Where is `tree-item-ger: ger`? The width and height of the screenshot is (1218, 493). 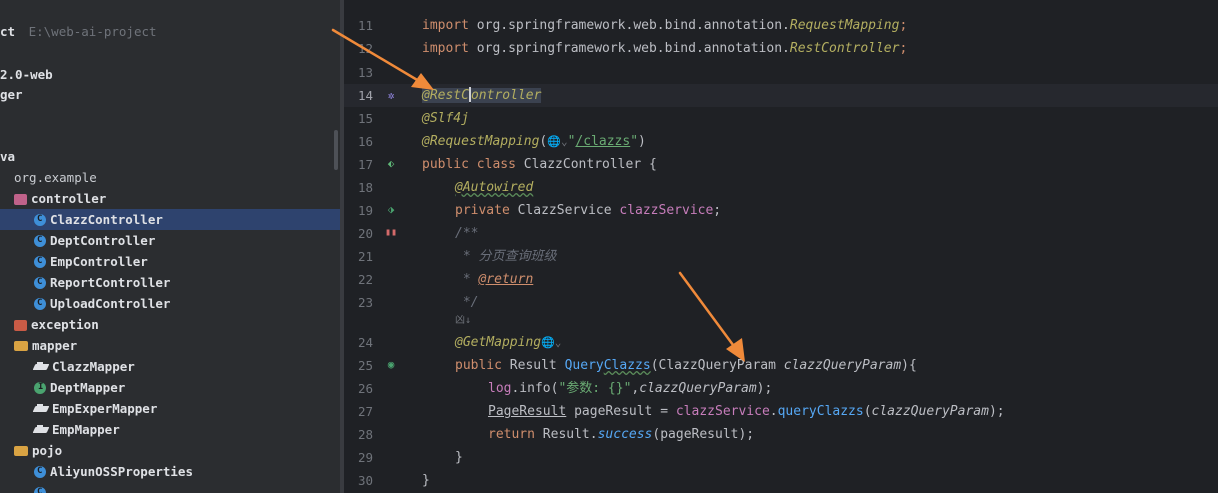 tree-item-ger: ger is located at coordinates (170, 94).